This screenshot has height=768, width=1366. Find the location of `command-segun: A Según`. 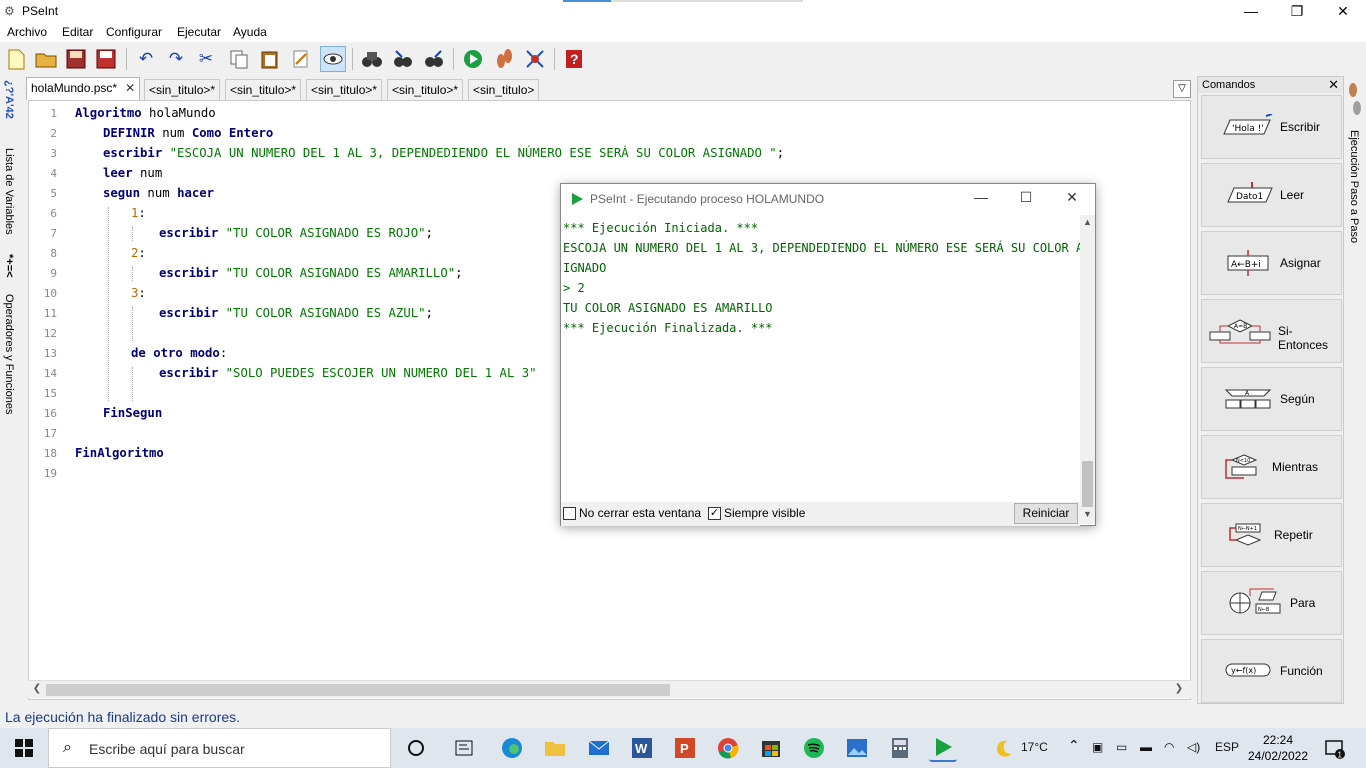

command-segun: A Según is located at coordinates (1271, 399).